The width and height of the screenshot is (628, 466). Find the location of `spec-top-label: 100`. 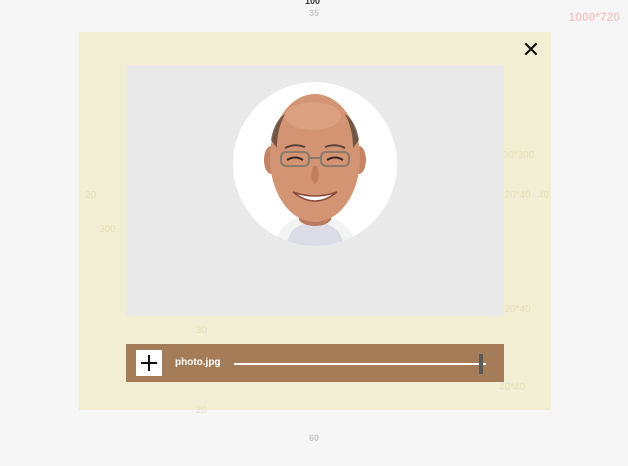

spec-top-label: 100 is located at coordinates (313, 3).